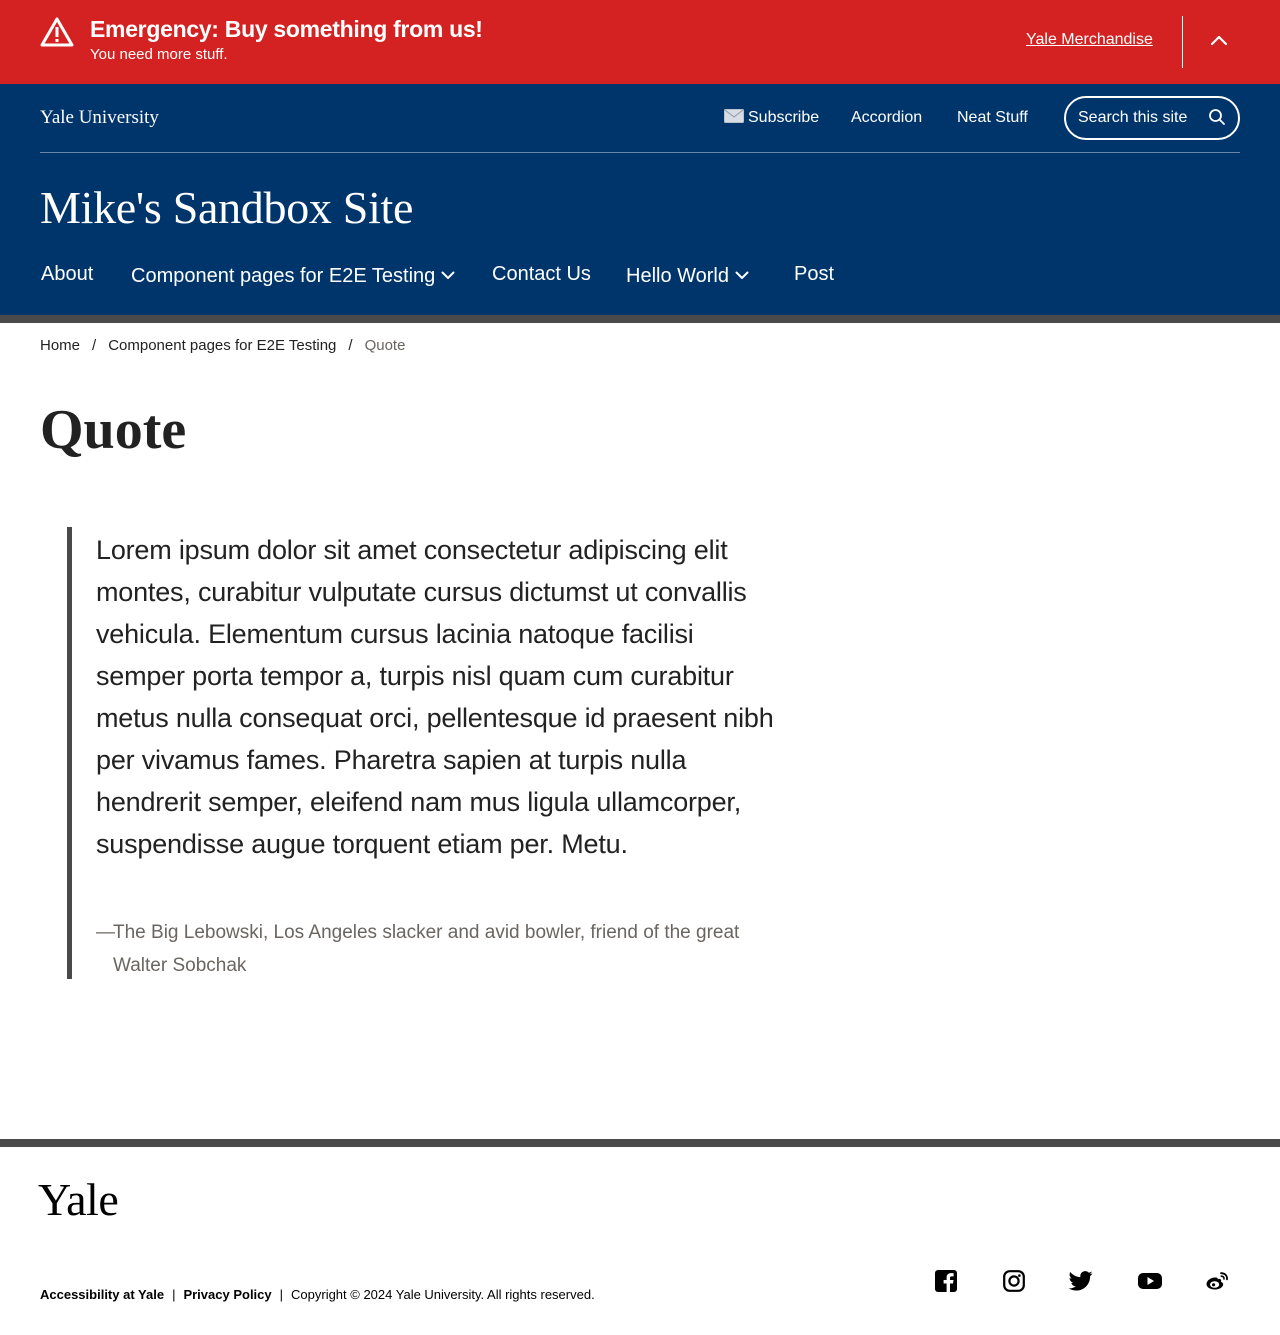 This screenshot has width=1280, height=1335. I want to click on nav-item-label: Post, so click(814, 274).